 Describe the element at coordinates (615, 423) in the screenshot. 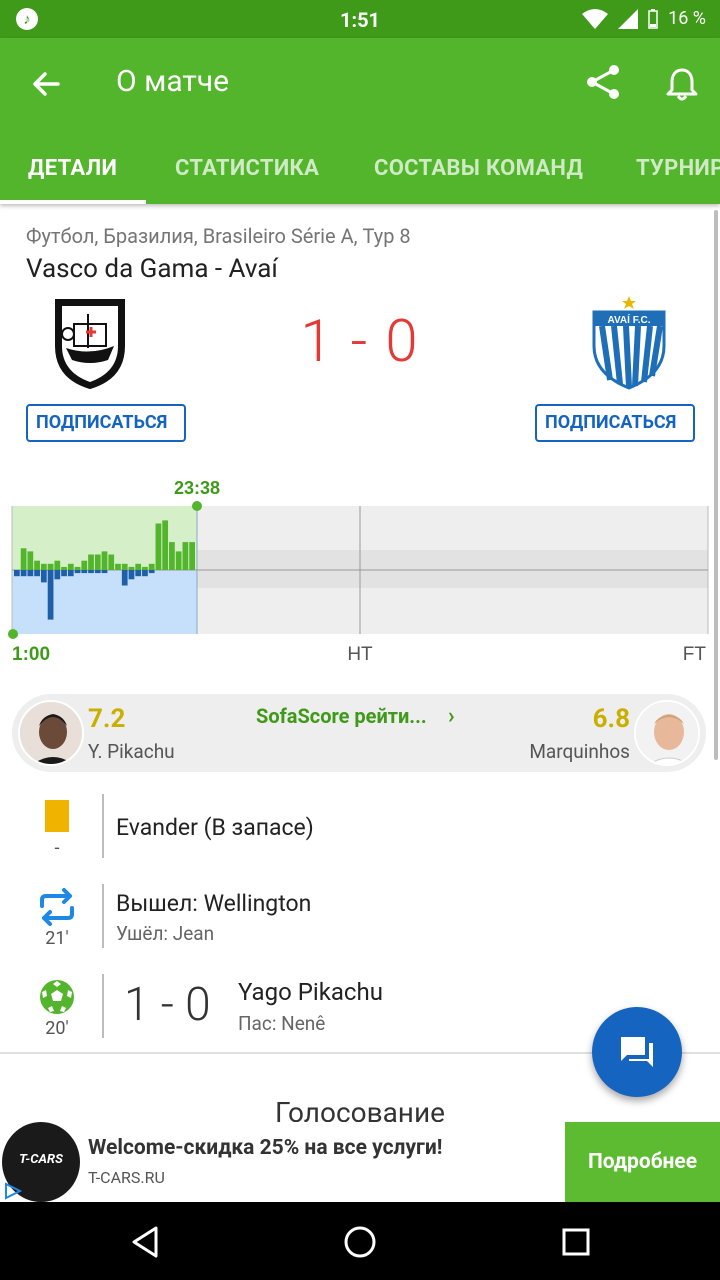

I see `subscribe-away-button: ПОДПИСАТЬСЯ` at that location.